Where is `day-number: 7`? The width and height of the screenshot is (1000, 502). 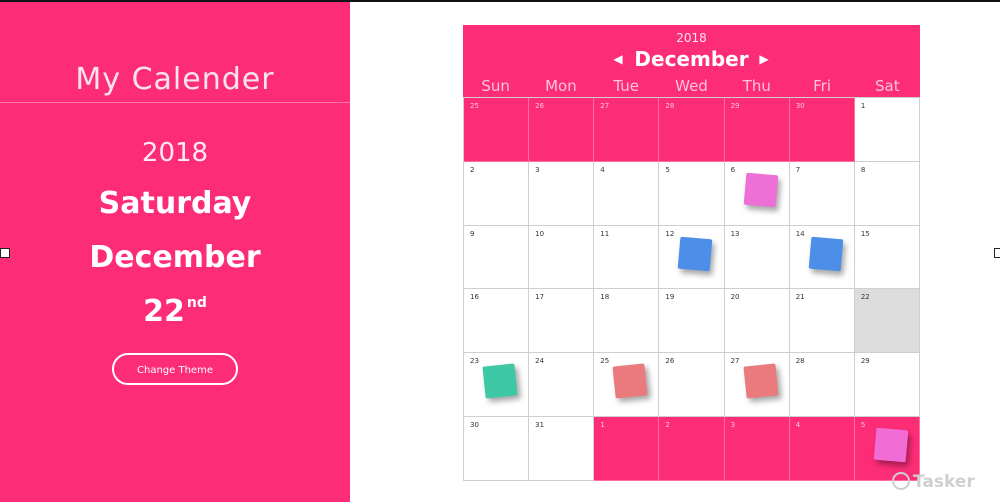
day-number: 7 is located at coordinates (798, 169).